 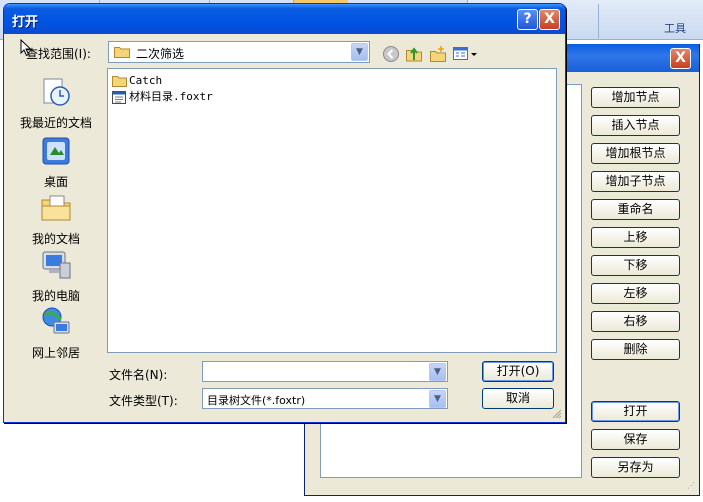 What do you see at coordinates (138, 375) in the screenshot?
I see `file-name-label: 文件名(N):` at bounding box center [138, 375].